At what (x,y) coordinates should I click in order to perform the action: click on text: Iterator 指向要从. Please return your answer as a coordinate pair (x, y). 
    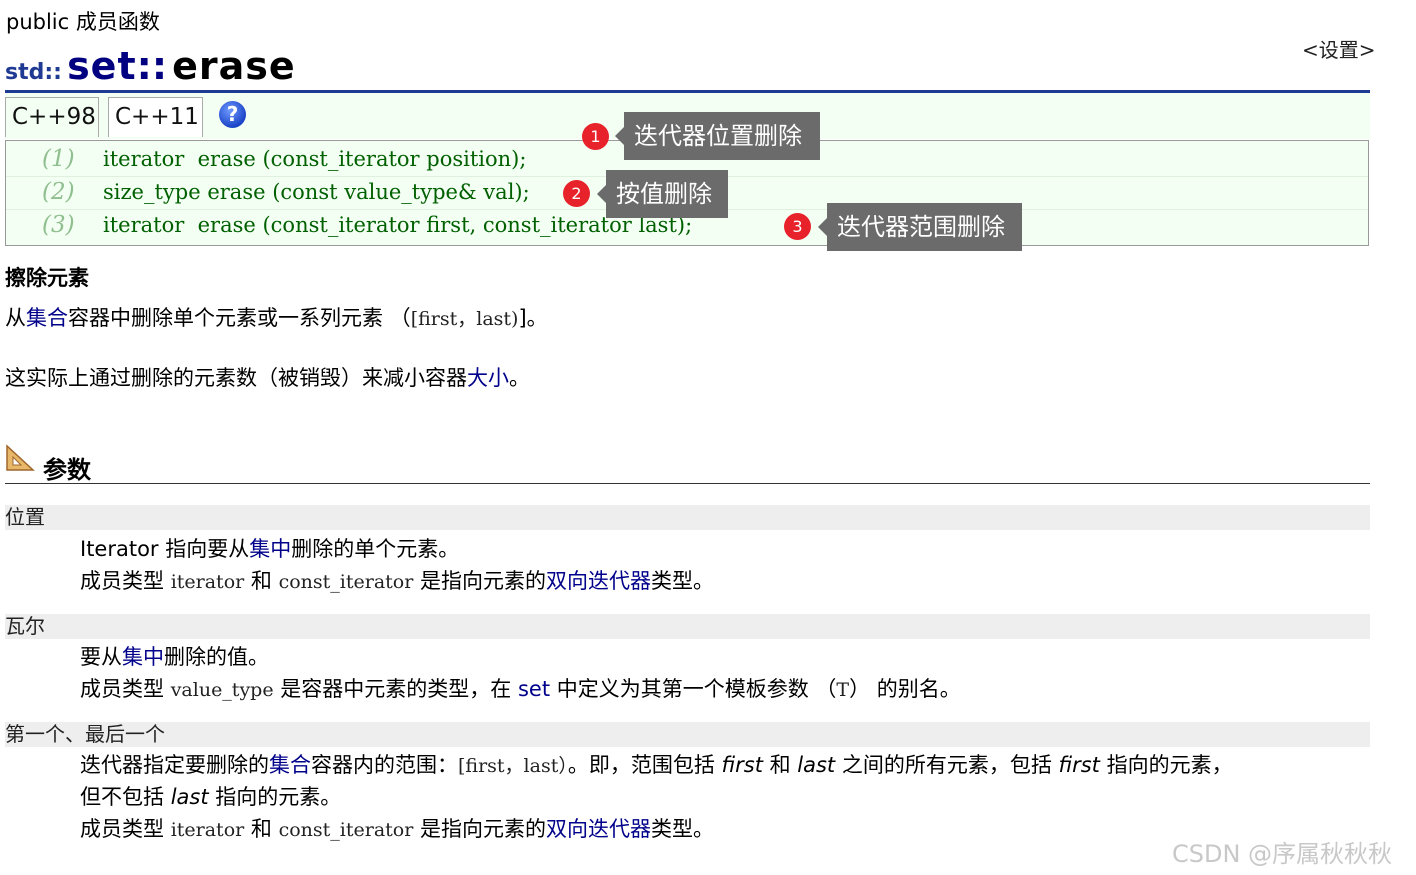
    Looking at the image, I should click on (165, 549).